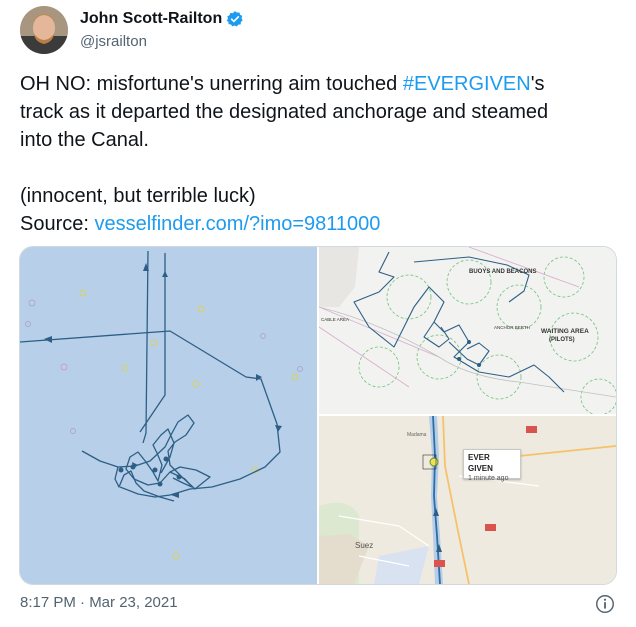  I want to click on avatar, so click(44, 30).